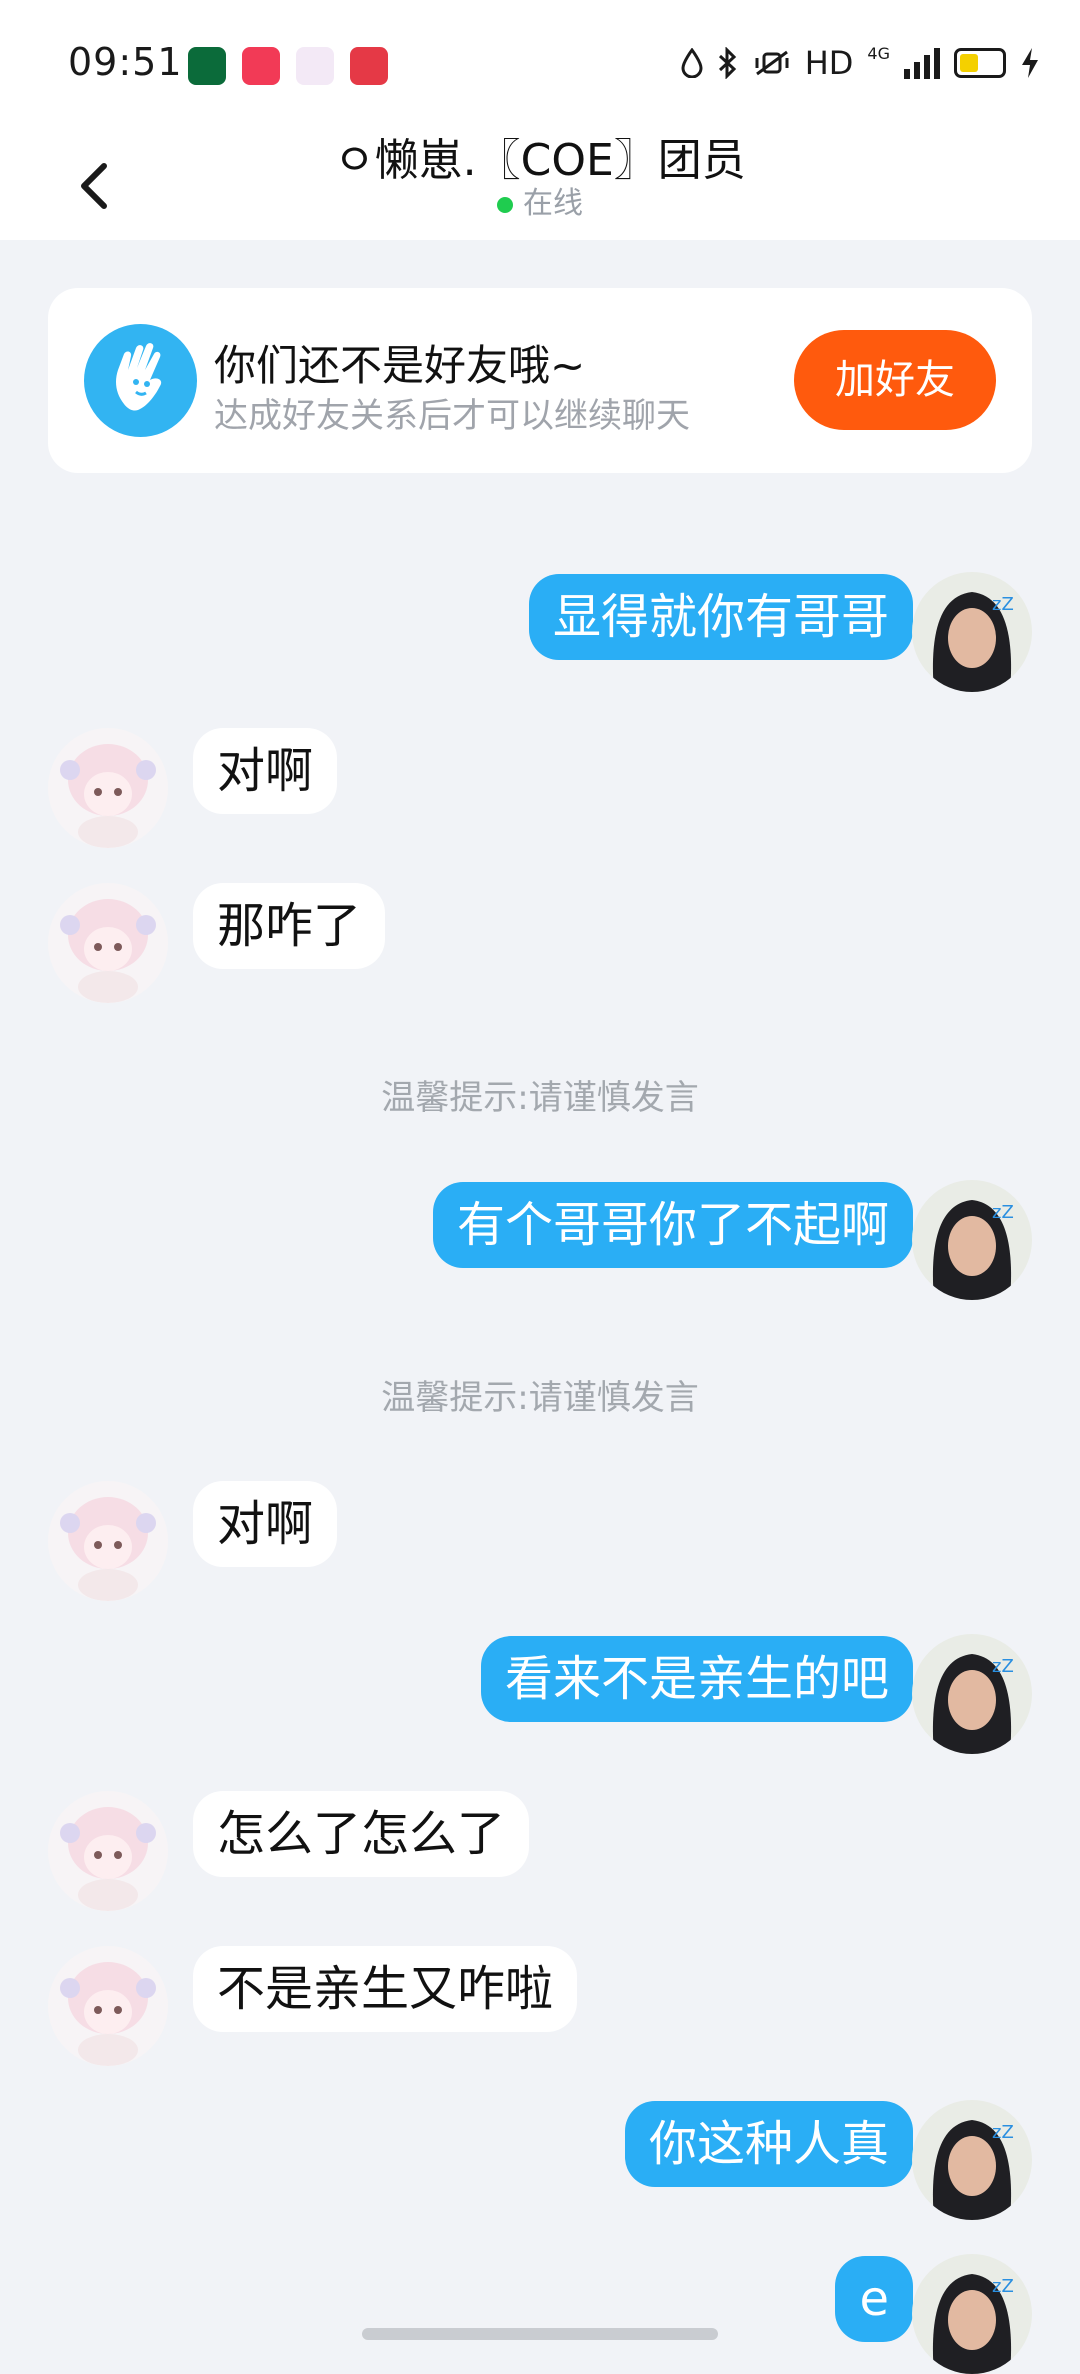 The height and width of the screenshot is (2374, 1080). What do you see at coordinates (895, 380) in the screenshot?
I see `add-friend-button: 加好友` at bounding box center [895, 380].